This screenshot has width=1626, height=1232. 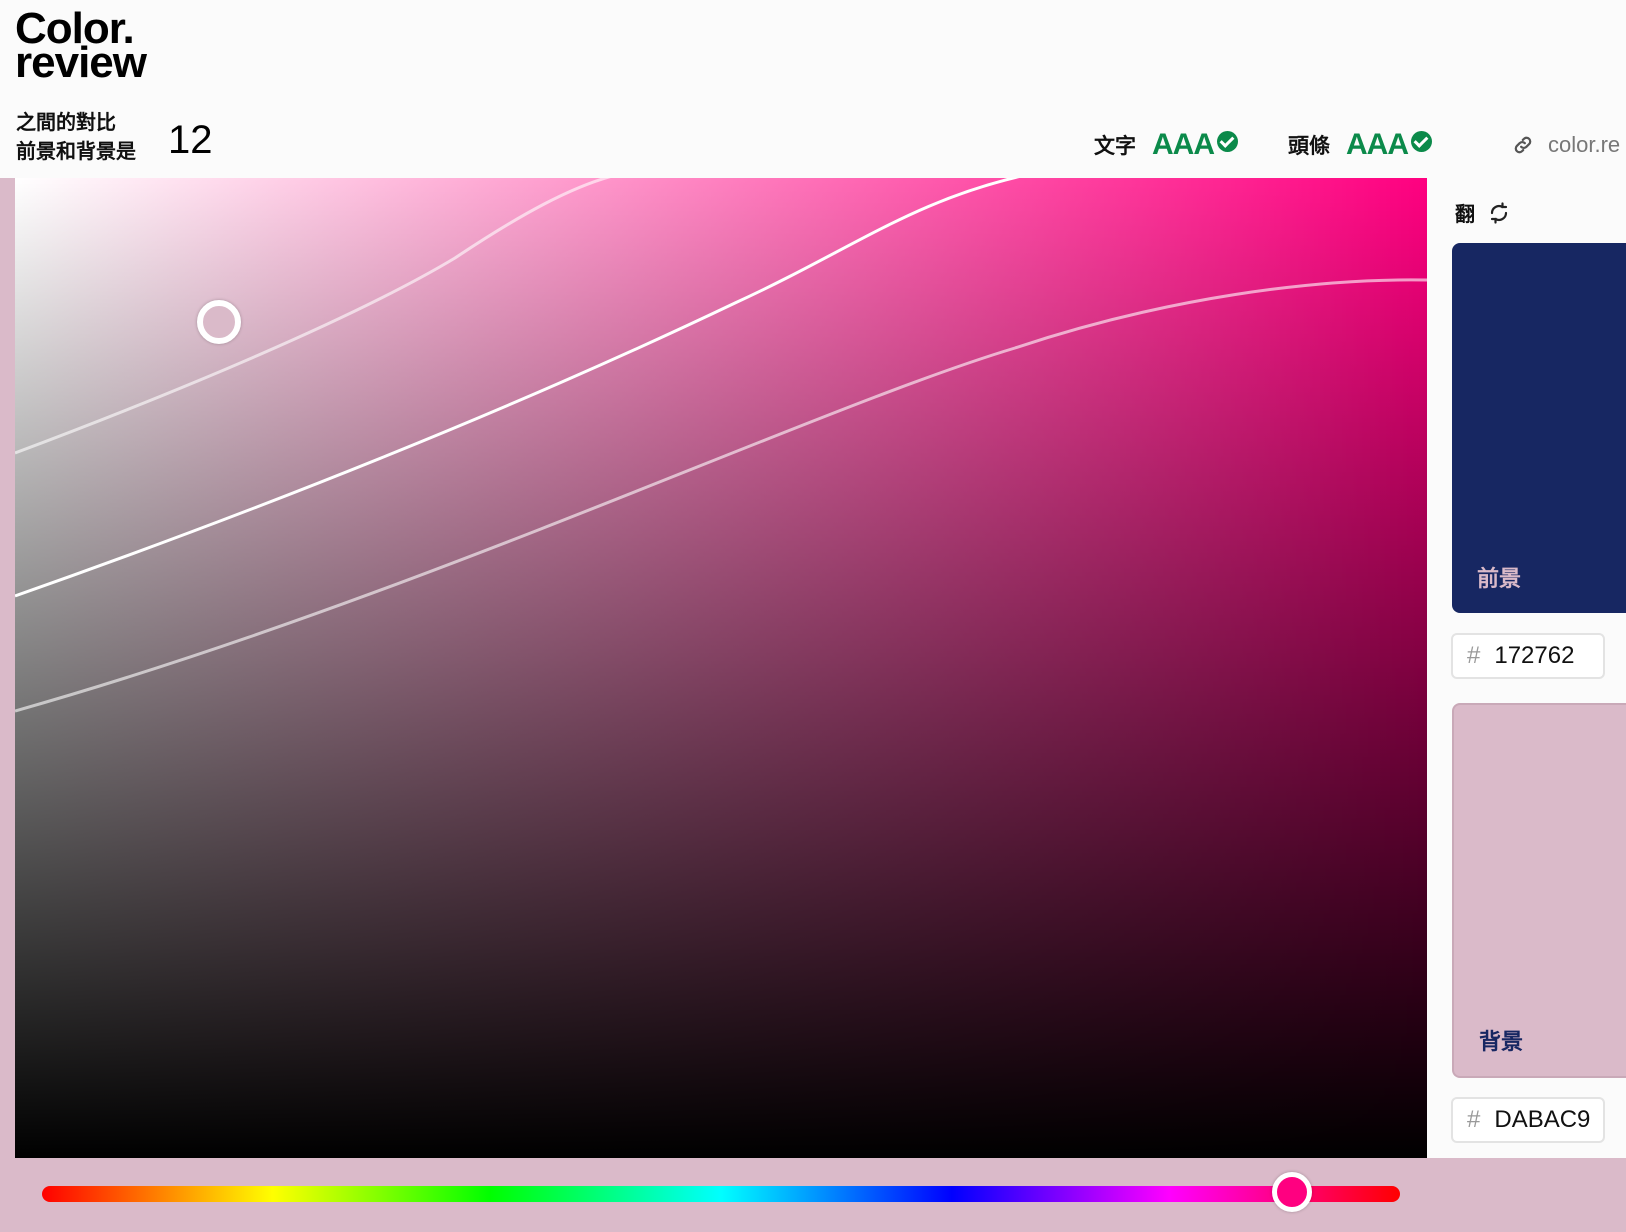 What do you see at coordinates (1115, 146) in the screenshot?
I see `text-rating-label: 文字` at bounding box center [1115, 146].